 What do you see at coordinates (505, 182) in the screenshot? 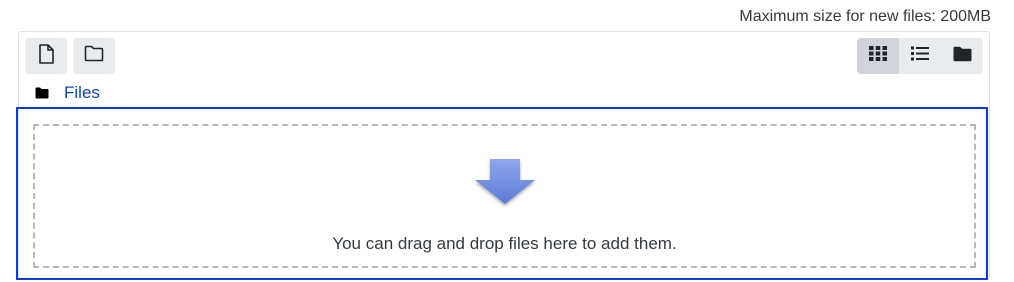
I see `down-arrow-icon` at bounding box center [505, 182].